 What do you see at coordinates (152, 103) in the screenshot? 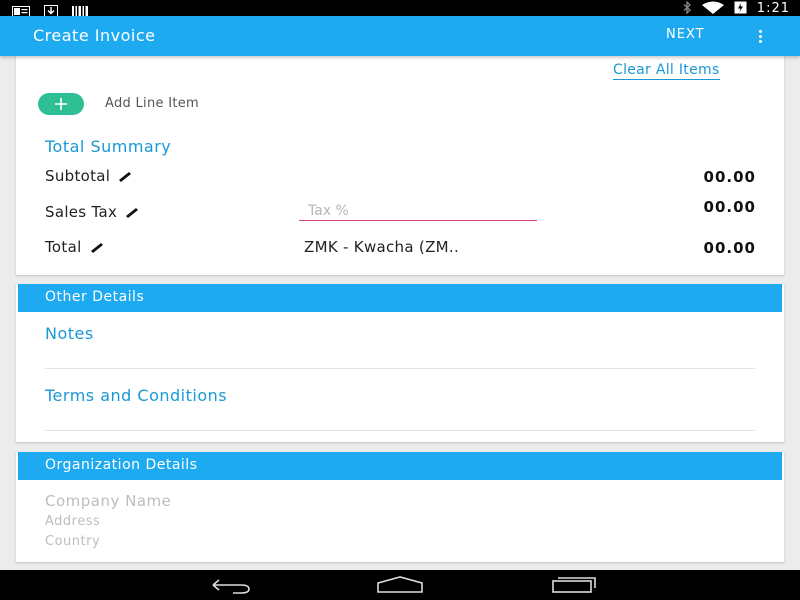
I see `add-line-item-label: Add Line Item` at bounding box center [152, 103].